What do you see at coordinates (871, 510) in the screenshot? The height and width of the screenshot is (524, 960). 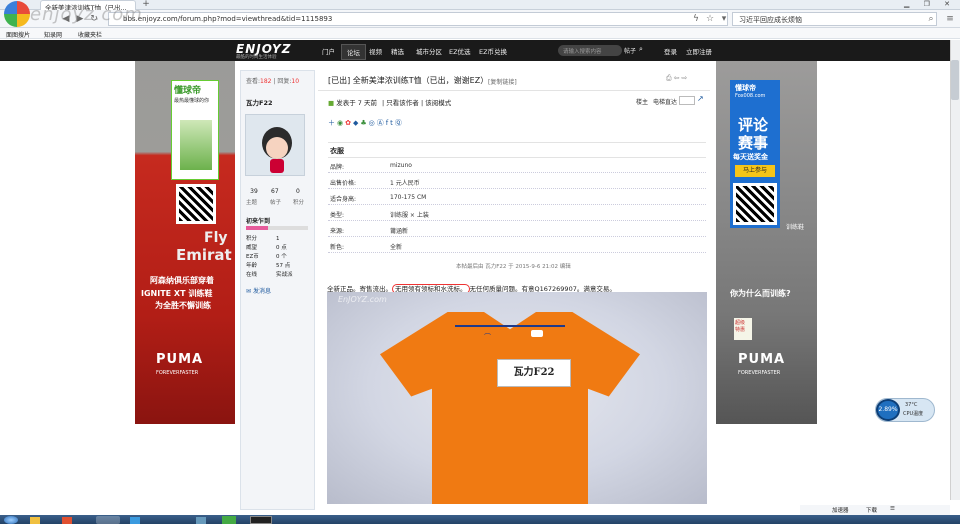 I see `download-item: 下载` at bounding box center [871, 510].